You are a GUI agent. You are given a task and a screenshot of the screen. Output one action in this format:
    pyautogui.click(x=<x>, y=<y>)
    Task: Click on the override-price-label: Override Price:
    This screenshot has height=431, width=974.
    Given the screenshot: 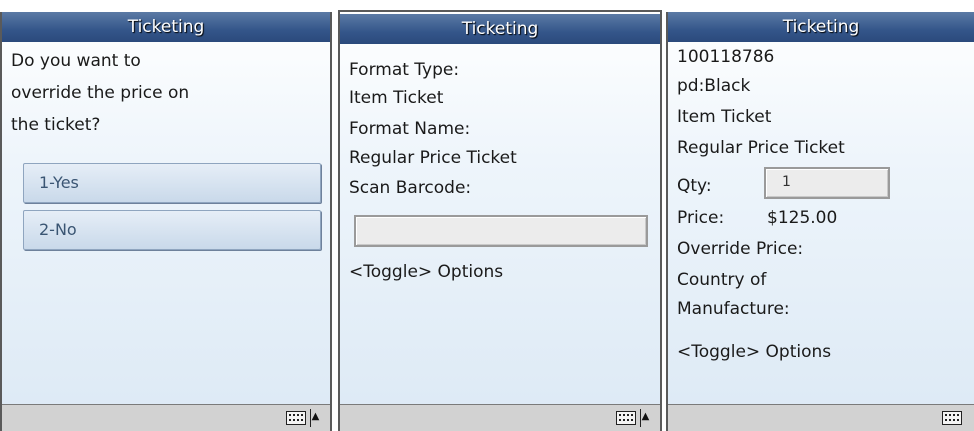 What is the action you would take?
    pyautogui.click(x=740, y=249)
    